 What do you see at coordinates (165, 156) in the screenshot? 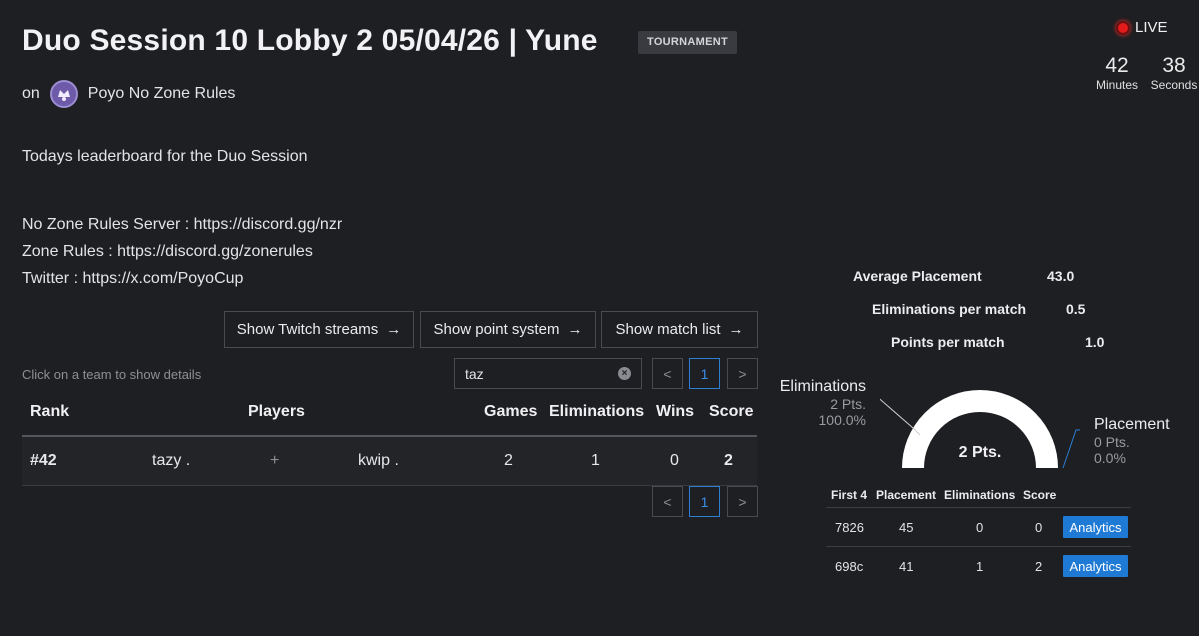
I see `description-line: Todays leaderboard for the Duo Session` at bounding box center [165, 156].